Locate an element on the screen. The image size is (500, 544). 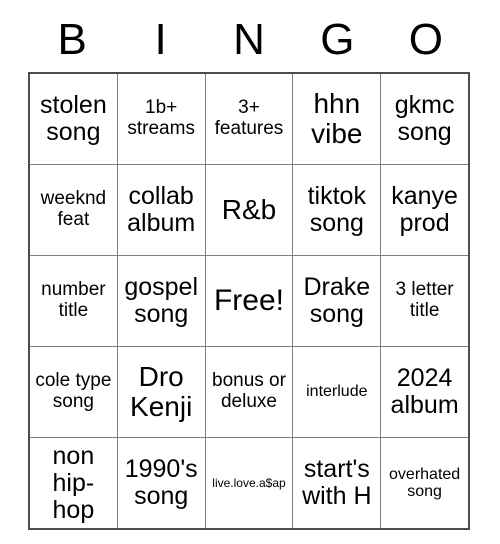
bingo-header-row: B I N G O is located at coordinates (249, 40).